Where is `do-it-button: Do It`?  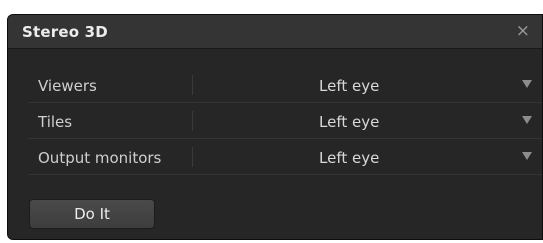 do-it-button: Do It is located at coordinates (92, 214).